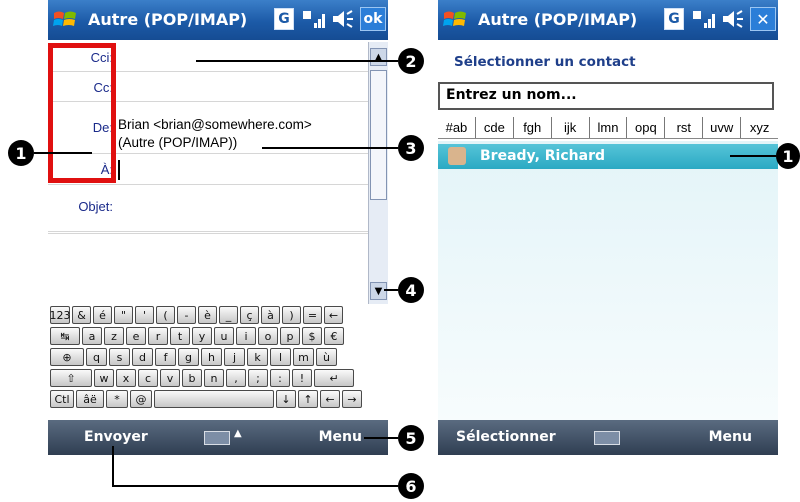 This screenshot has height=502, width=800. I want to click on filter-tab-xyz: xyz, so click(759, 127).